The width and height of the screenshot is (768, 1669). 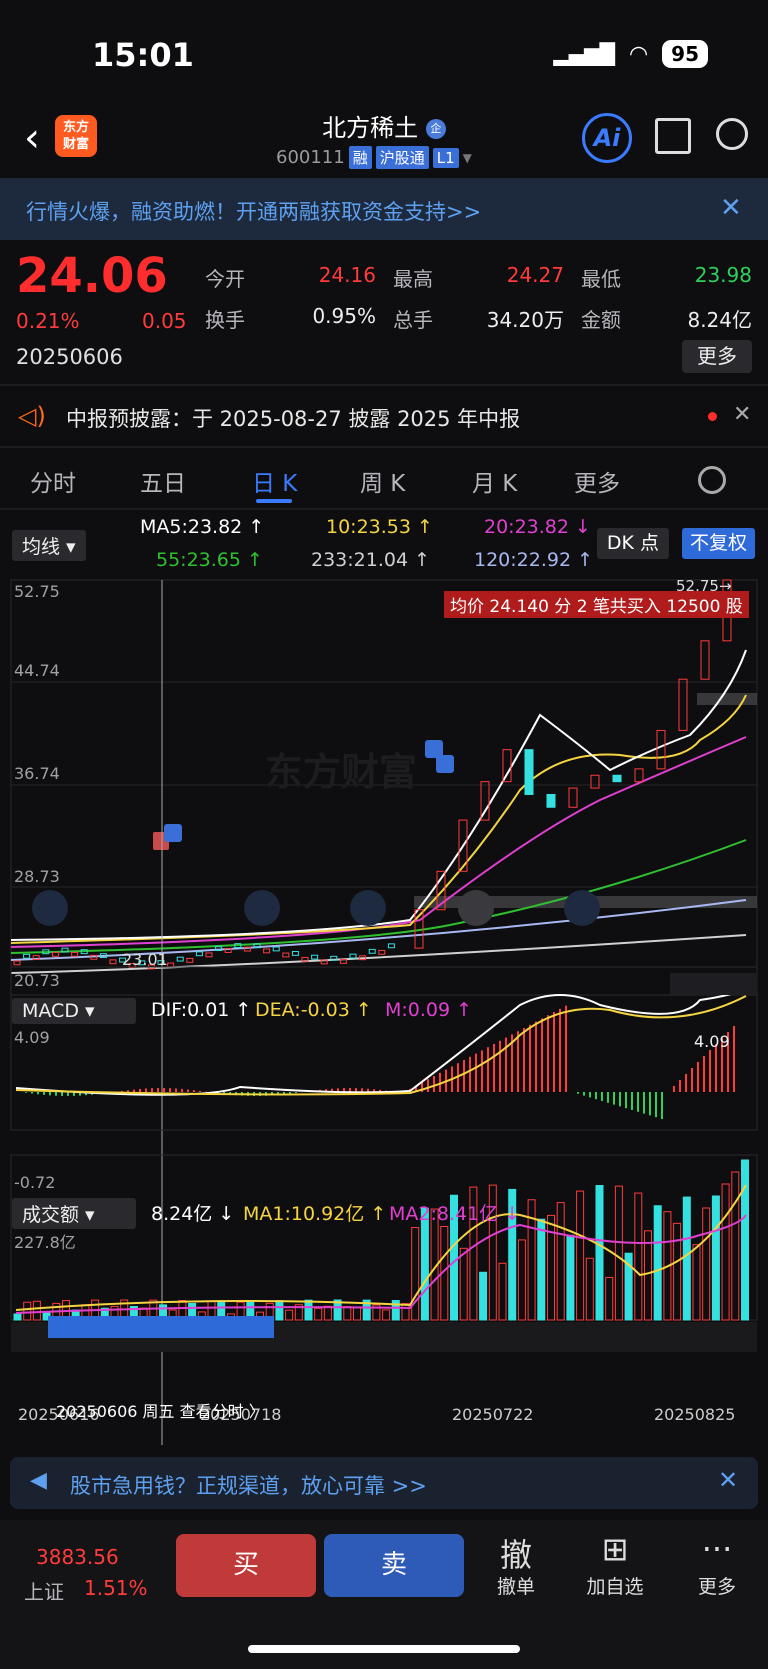 What do you see at coordinates (32, 416) in the screenshot?
I see `speaker-icon: ◁)` at bounding box center [32, 416].